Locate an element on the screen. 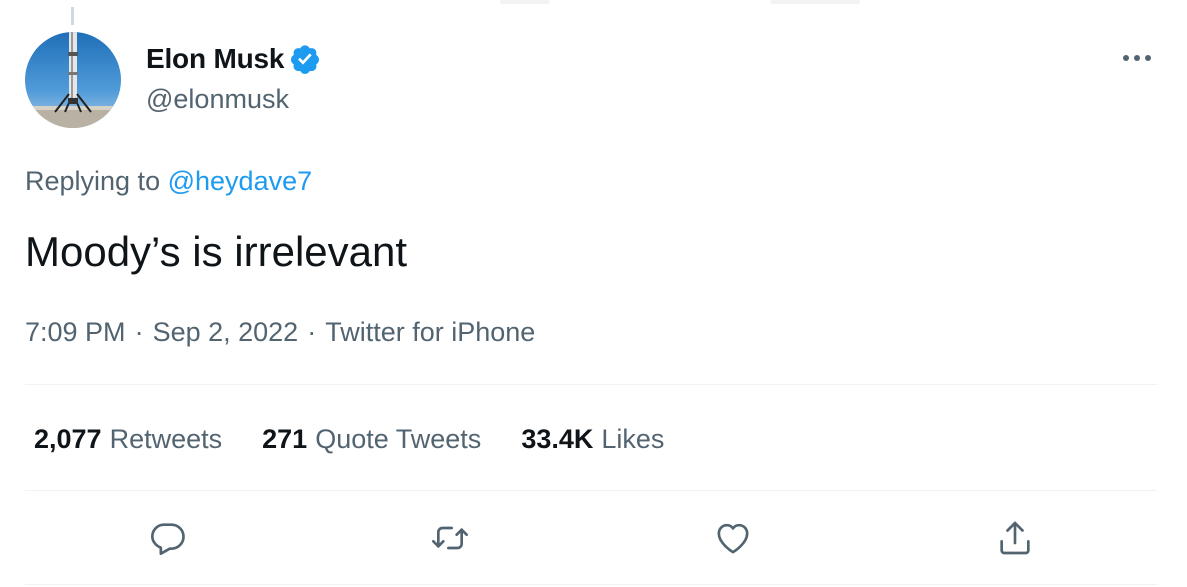 The width and height of the screenshot is (1187, 587). likes-label: Likes is located at coordinates (633, 439).